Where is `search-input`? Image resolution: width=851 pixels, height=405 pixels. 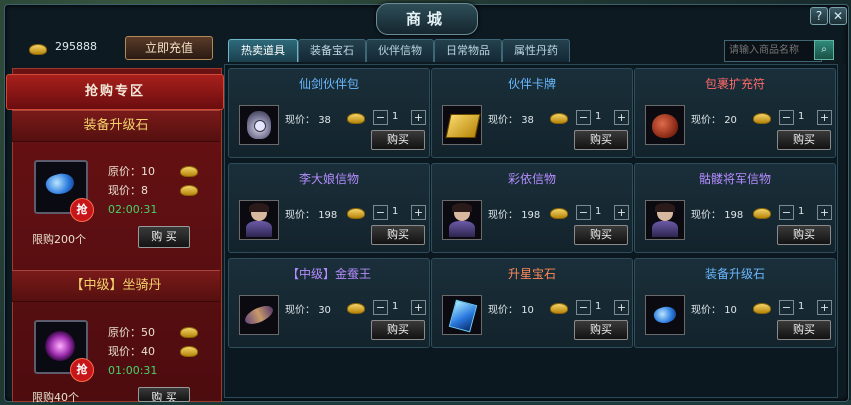
search-input is located at coordinates (773, 51).